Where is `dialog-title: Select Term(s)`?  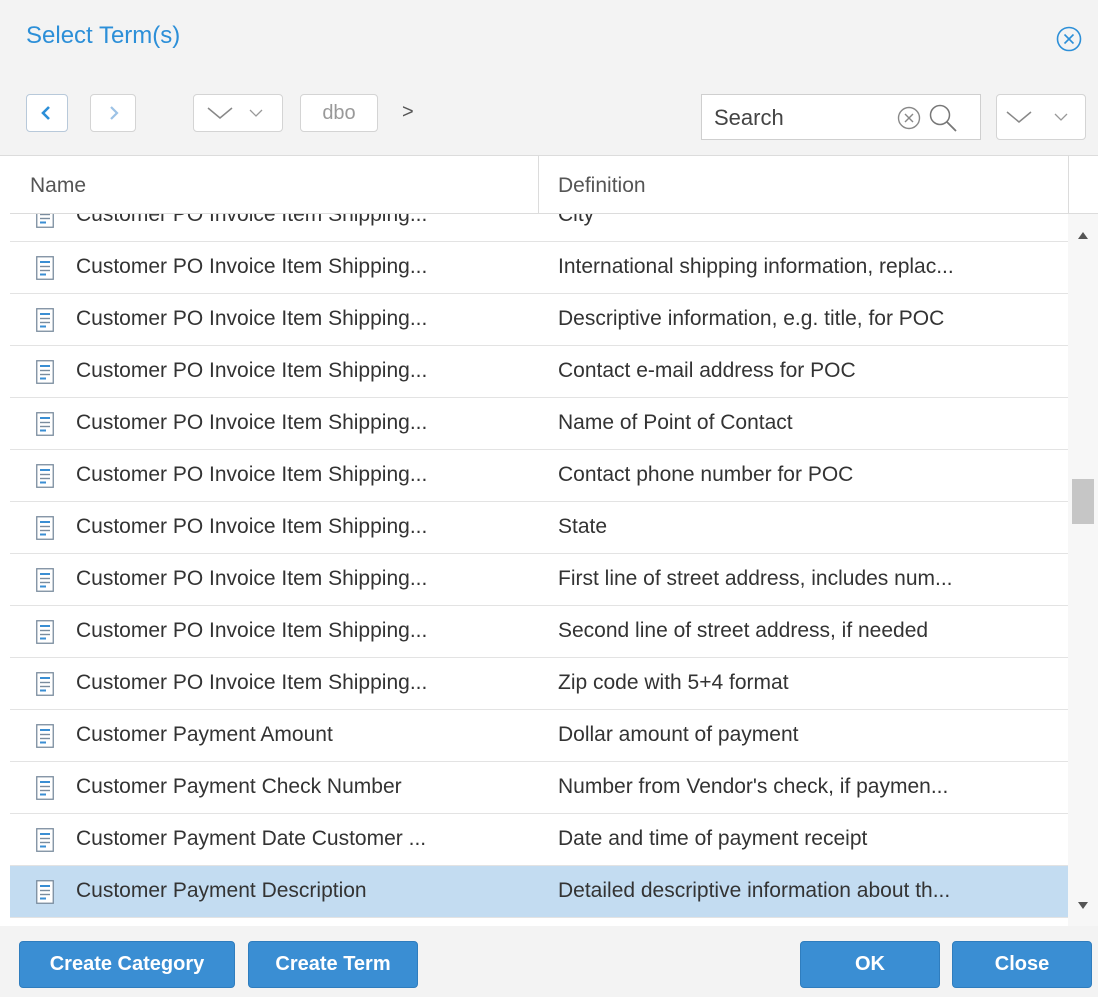 dialog-title: Select Term(s) is located at coordinates (103, 35).